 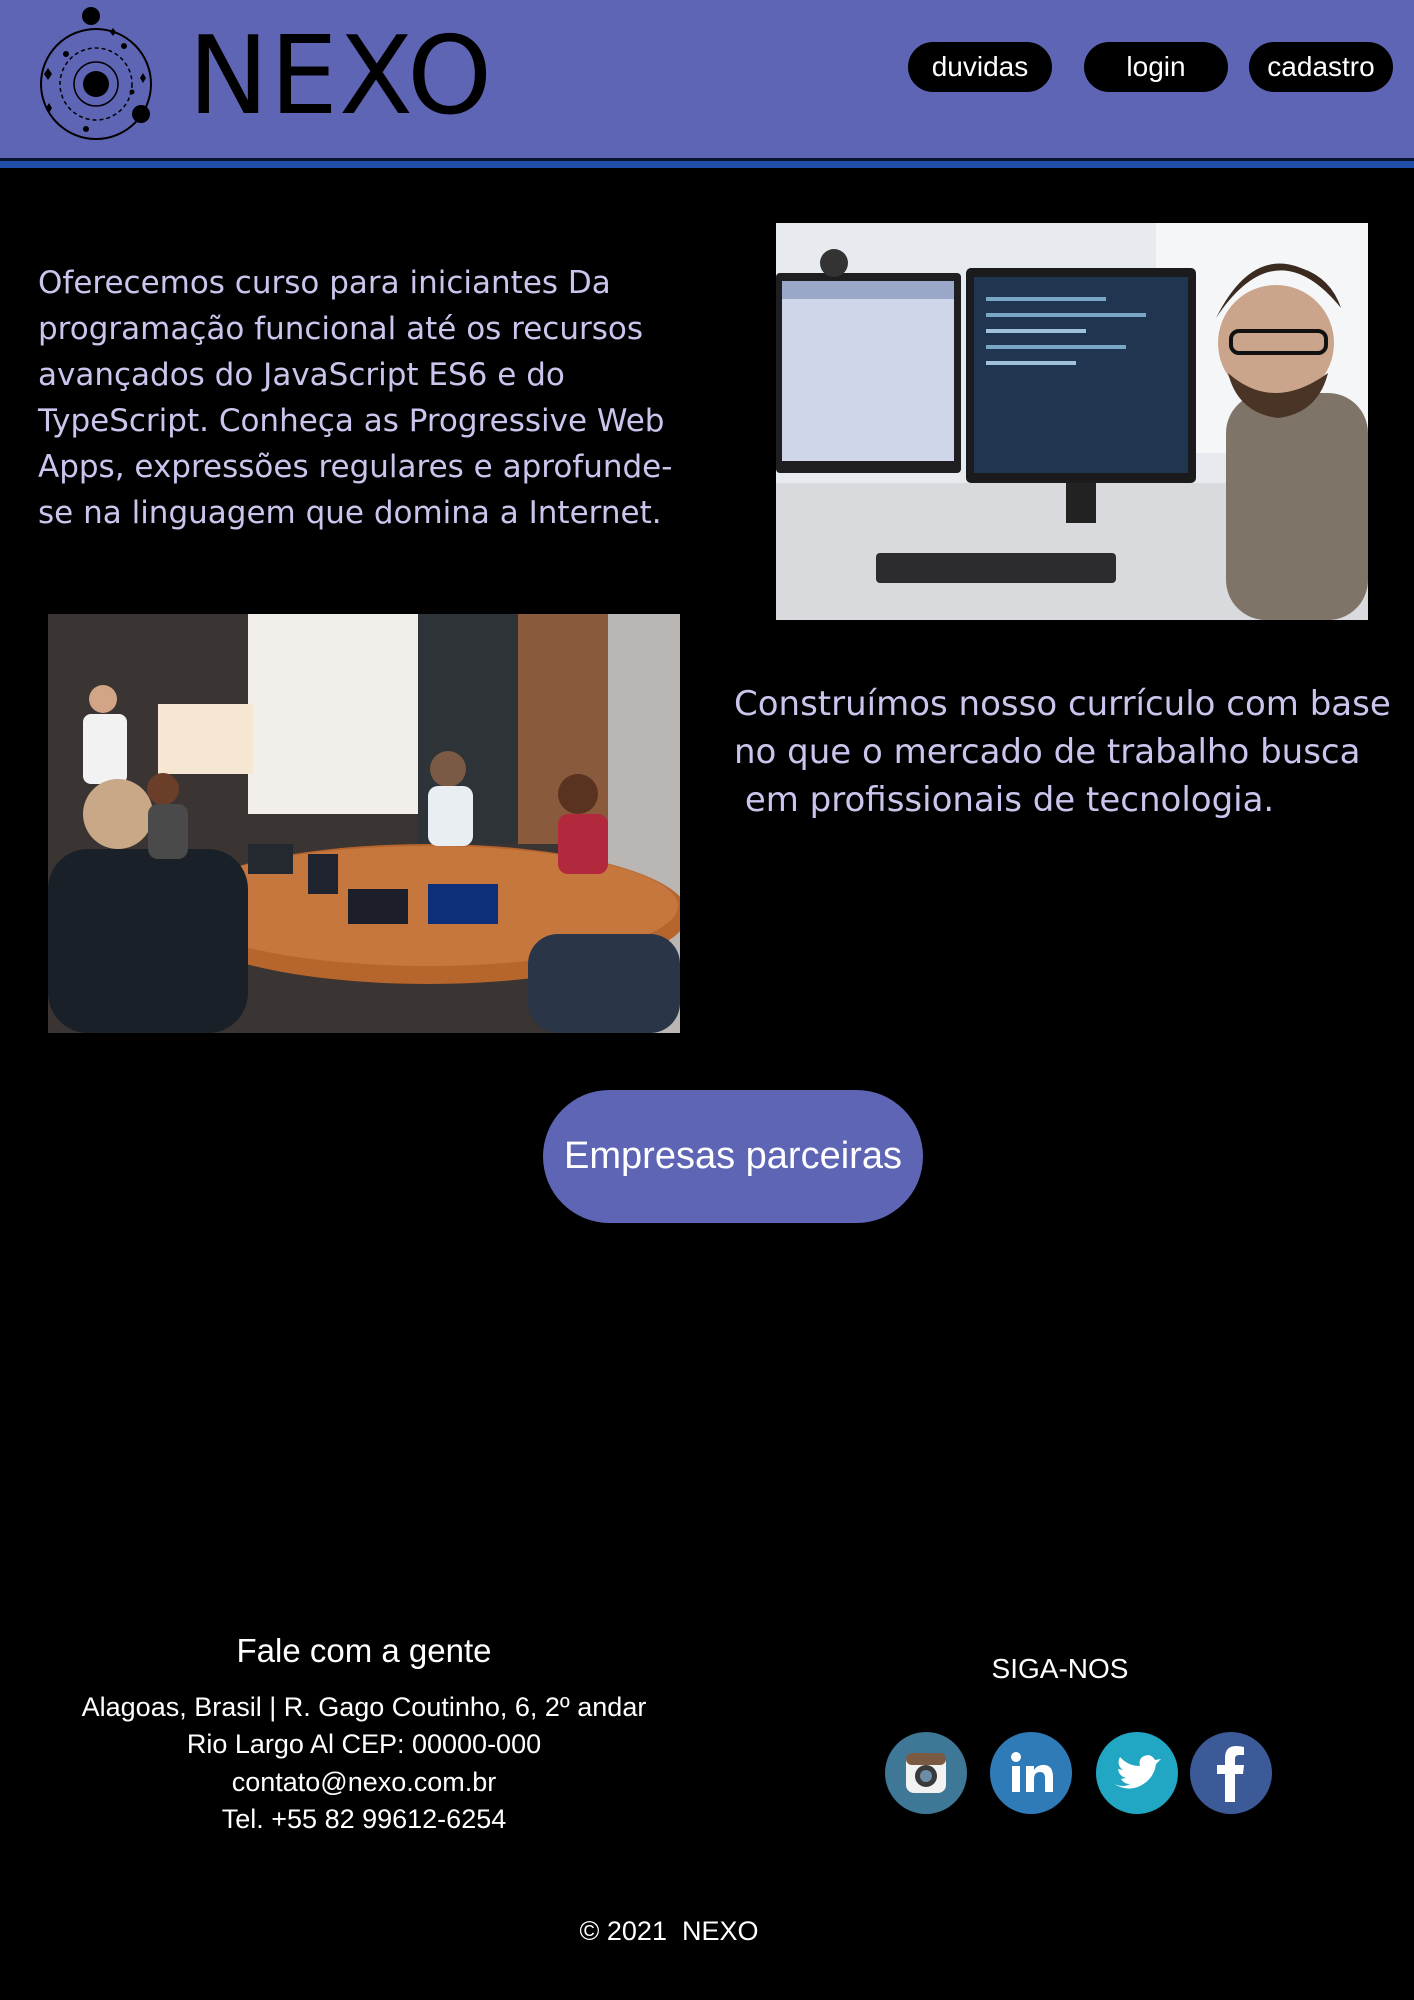 What do you see at coordinates (707, 163) in the screenshot?
I see `header-divider` at bounding box center [707, 163].